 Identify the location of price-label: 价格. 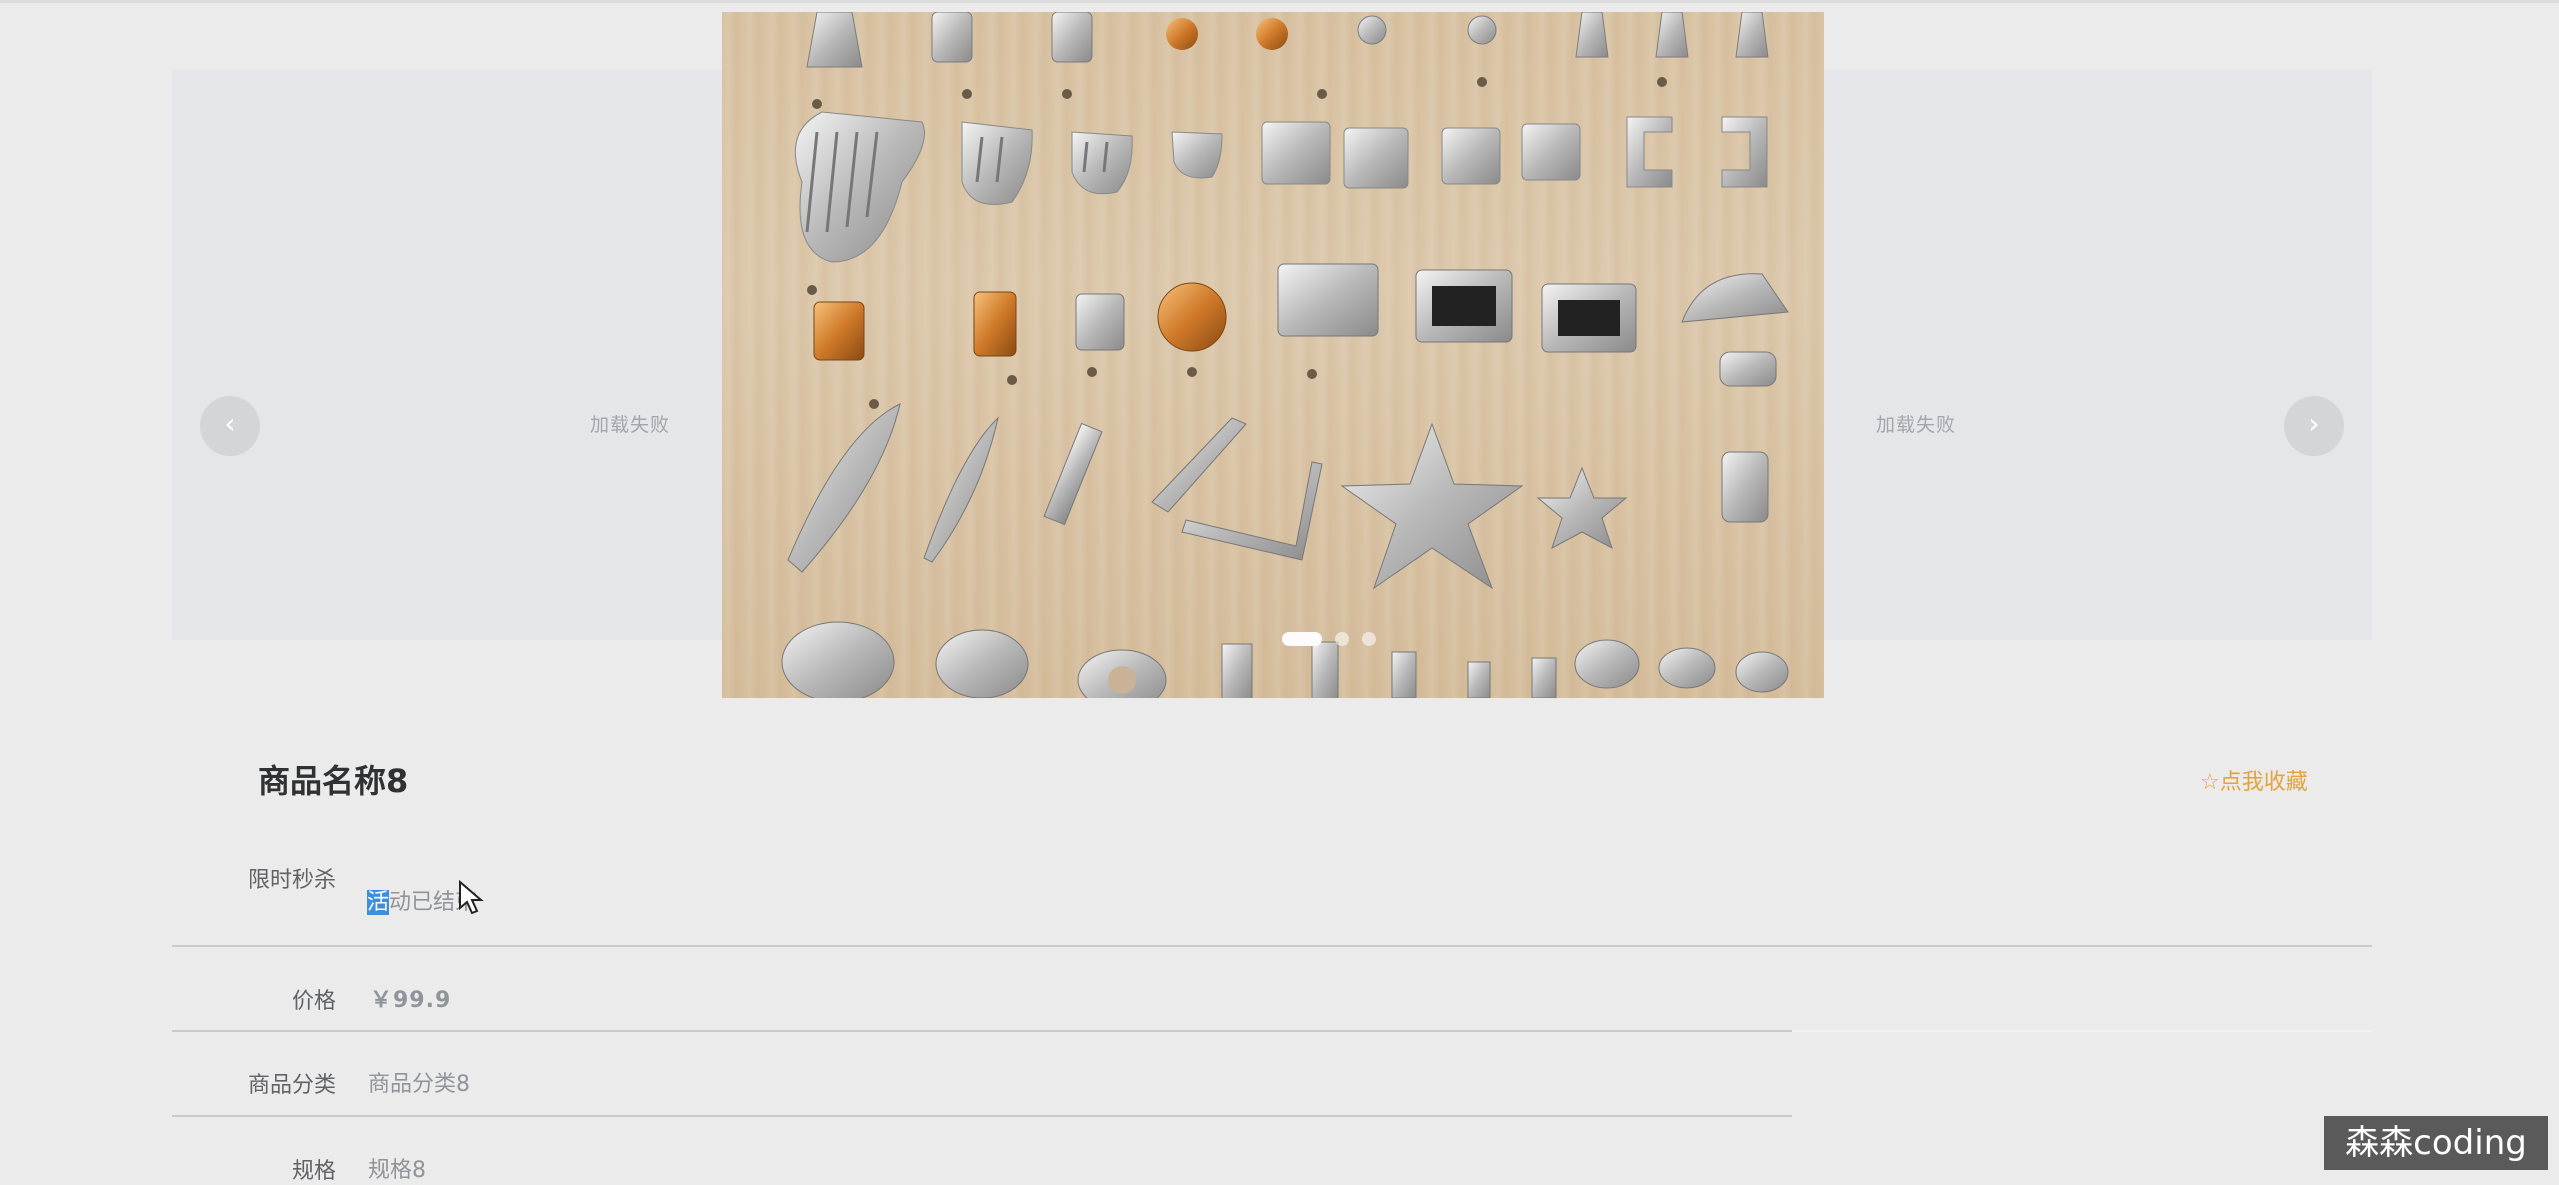
(313, 1001).